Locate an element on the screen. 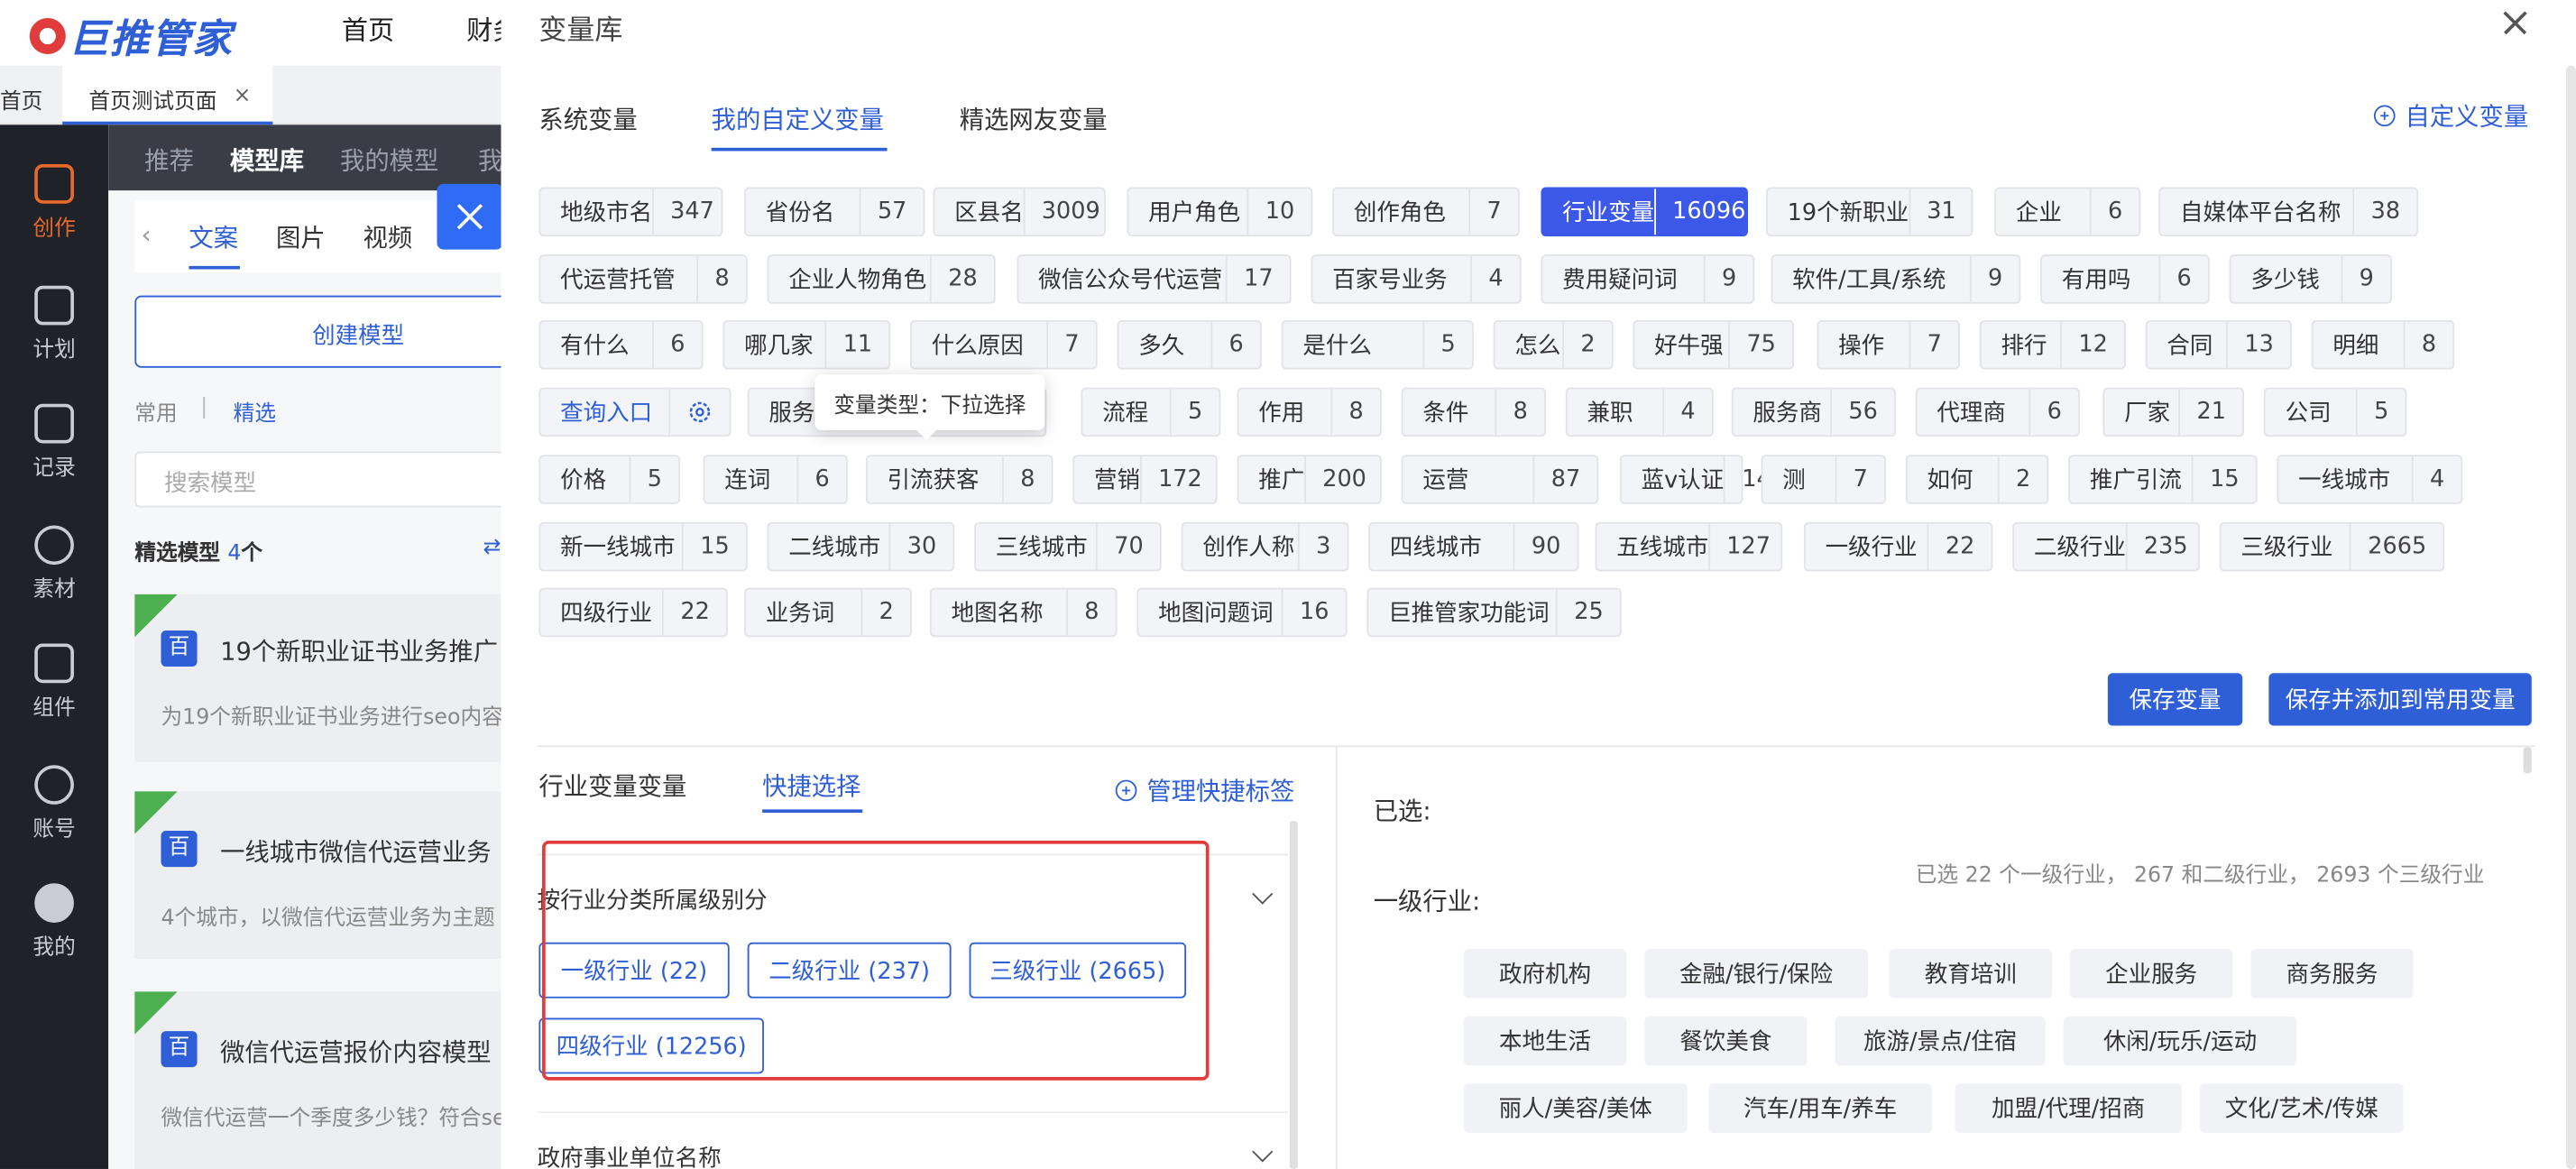 The width and height of the screenshot is (2576, 1169). sidebar-item-material: 素材 is located at coordinates (54, 564).